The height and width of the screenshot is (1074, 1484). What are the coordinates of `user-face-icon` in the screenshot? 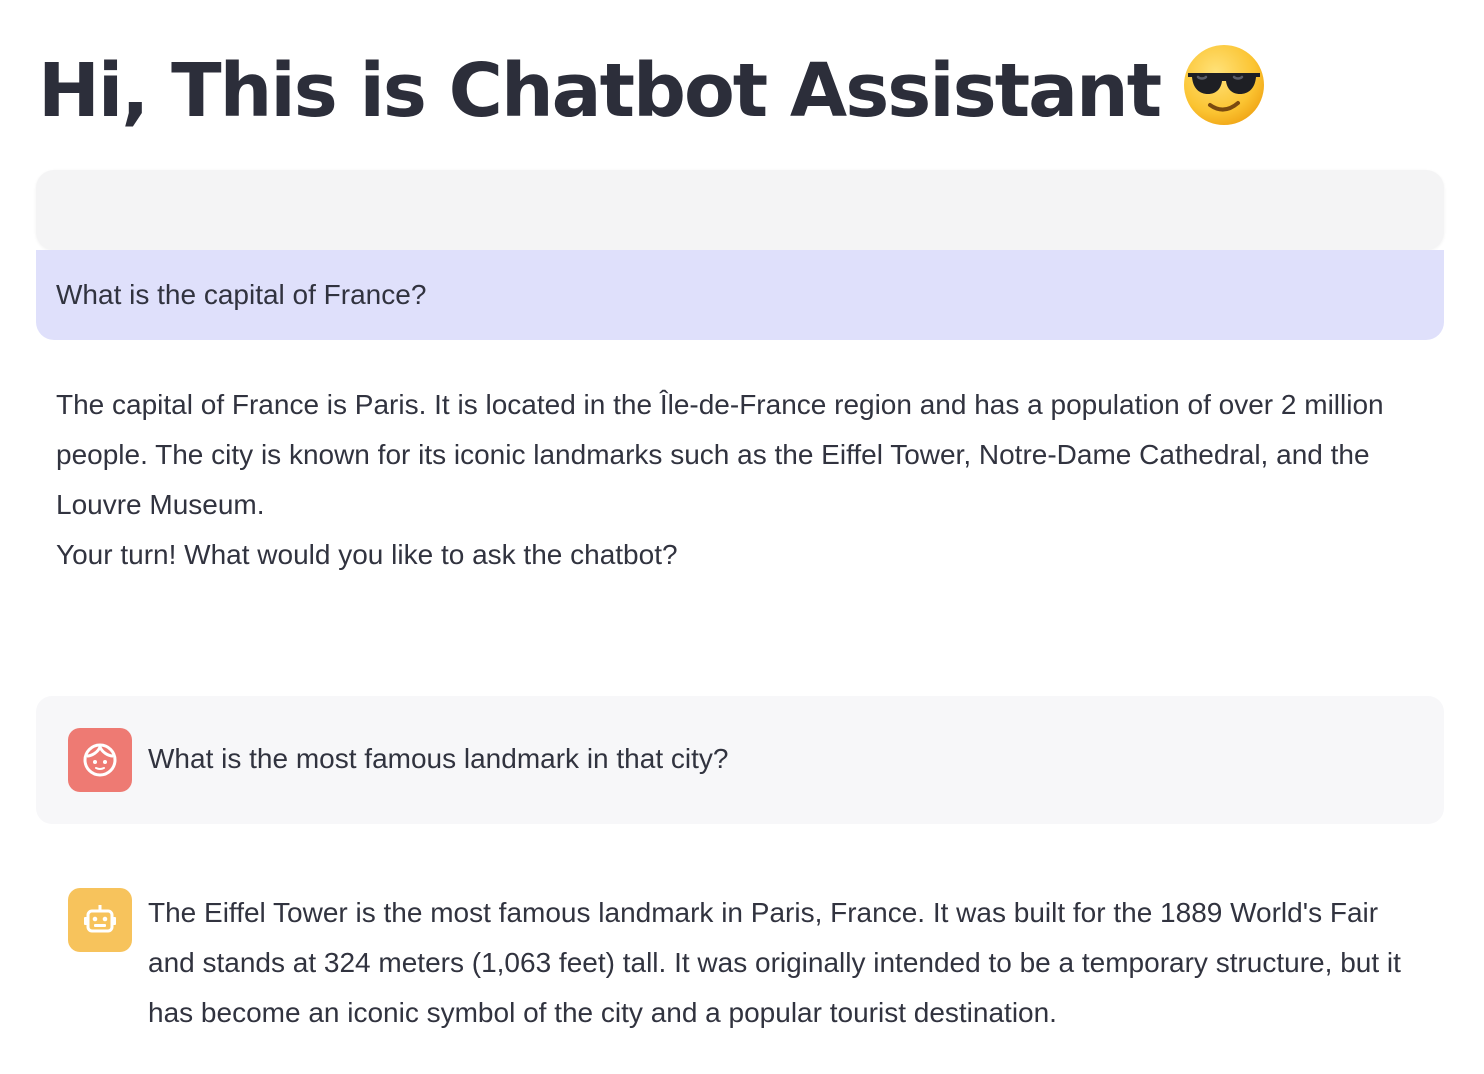 It's located at (100, 760).